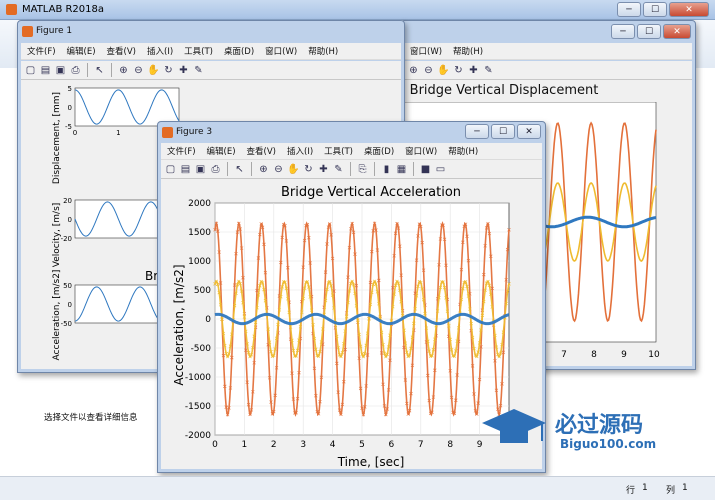 This screenshot has height=500, width=715. What do you see at coordinates (201, 349) in the screenshot?
I see `y-tick-label: -500` at bounding box center [201, 349].